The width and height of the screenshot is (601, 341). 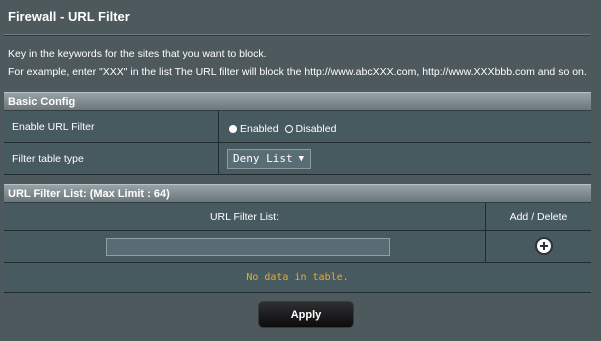 I want to click on disabled-radio, so click(x=288, y=128).